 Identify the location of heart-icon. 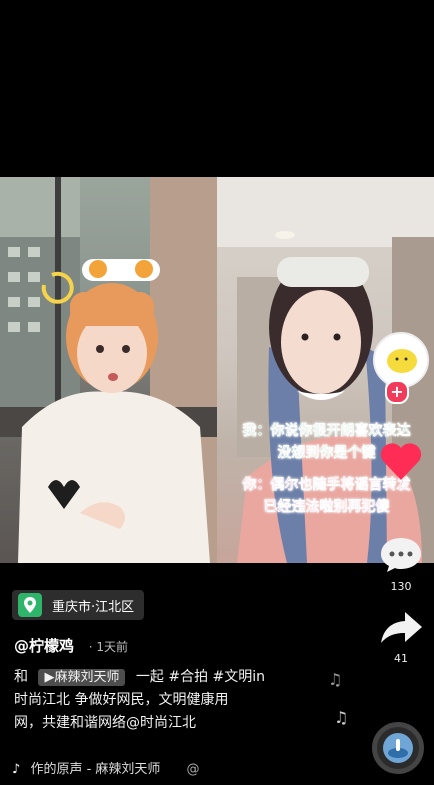
(401, 461).